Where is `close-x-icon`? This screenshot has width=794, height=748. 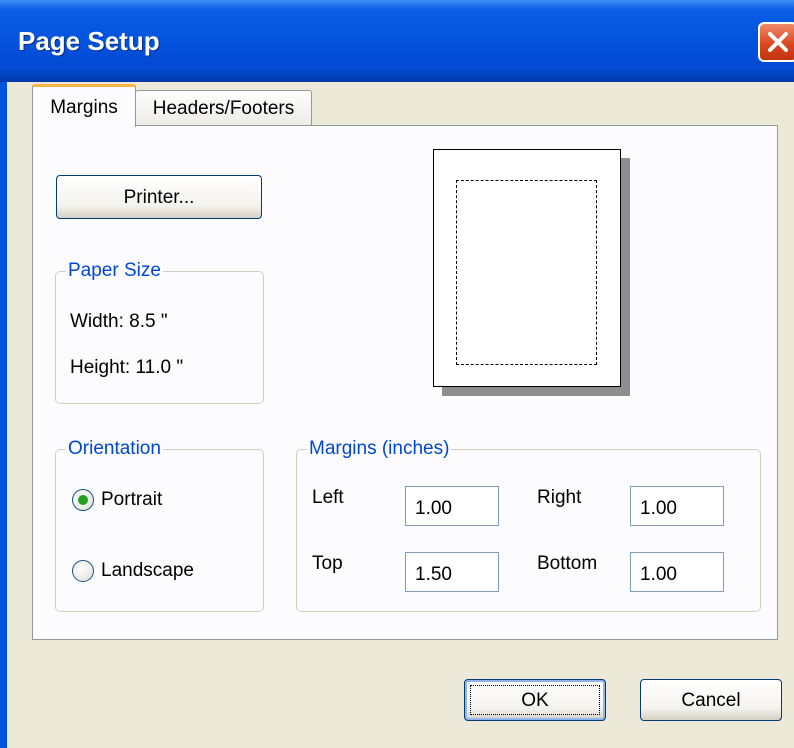 close-x-icon is located at coordinates (778, 42).